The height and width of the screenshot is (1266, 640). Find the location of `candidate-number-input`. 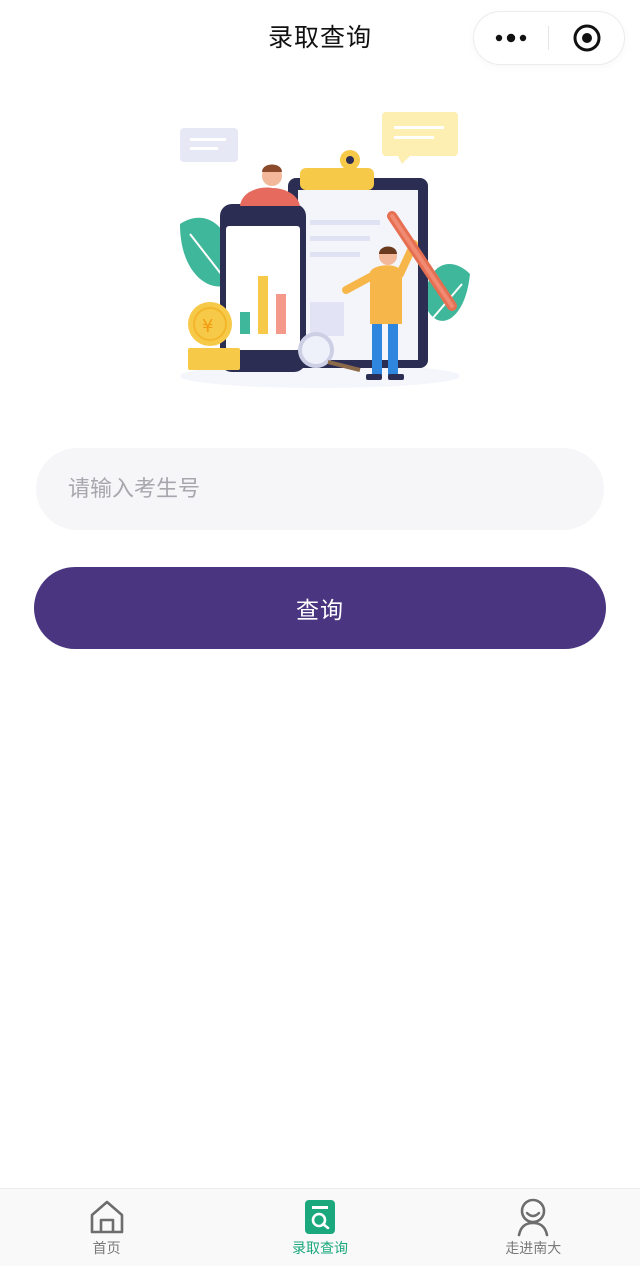

candidate-number-input is located at coordinates (320, 489).